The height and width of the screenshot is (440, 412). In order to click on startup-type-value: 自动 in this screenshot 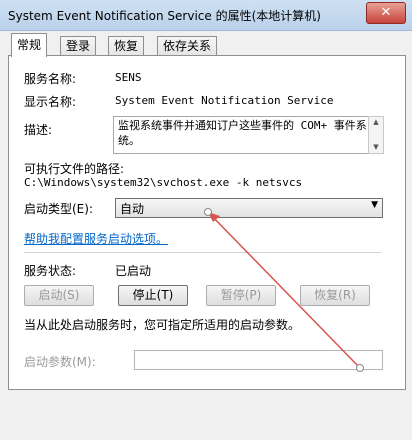, I will do `click(132, 209)`.